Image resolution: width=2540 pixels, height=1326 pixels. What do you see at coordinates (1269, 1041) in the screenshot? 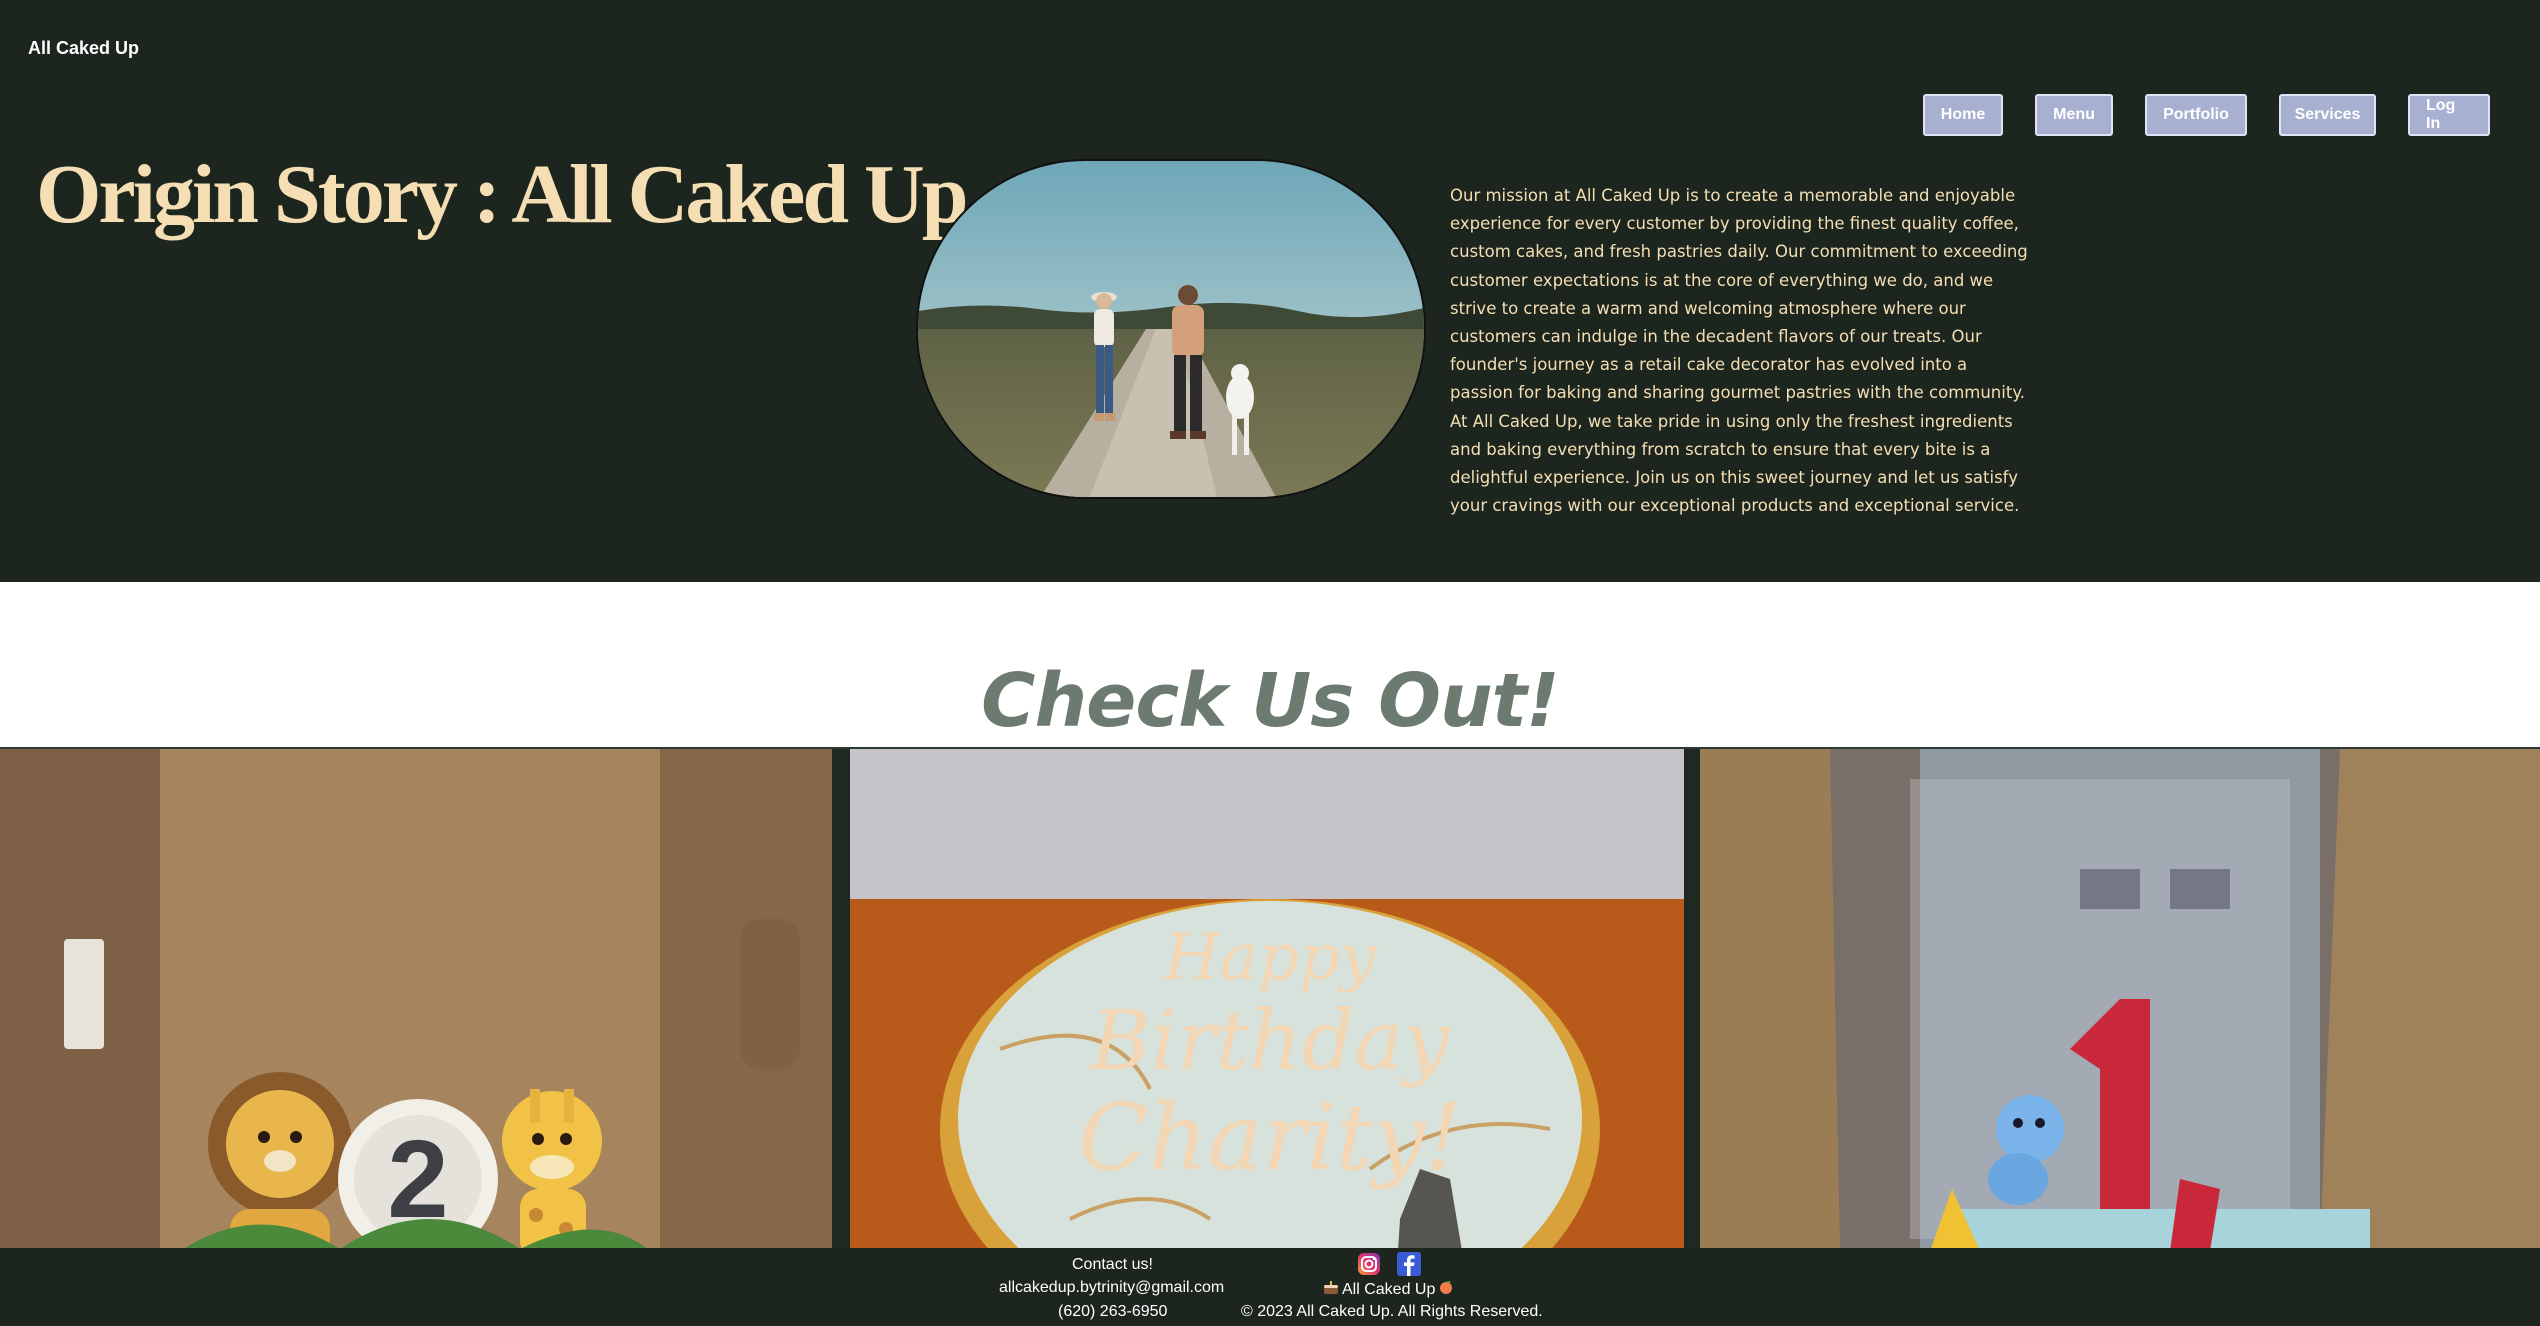
I see `svg-text: Birthday` at bounding box center [1269, 1041].